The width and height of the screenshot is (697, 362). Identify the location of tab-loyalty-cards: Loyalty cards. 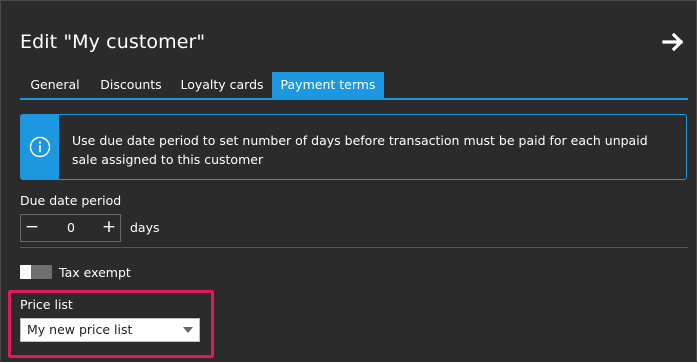
(222, 85).